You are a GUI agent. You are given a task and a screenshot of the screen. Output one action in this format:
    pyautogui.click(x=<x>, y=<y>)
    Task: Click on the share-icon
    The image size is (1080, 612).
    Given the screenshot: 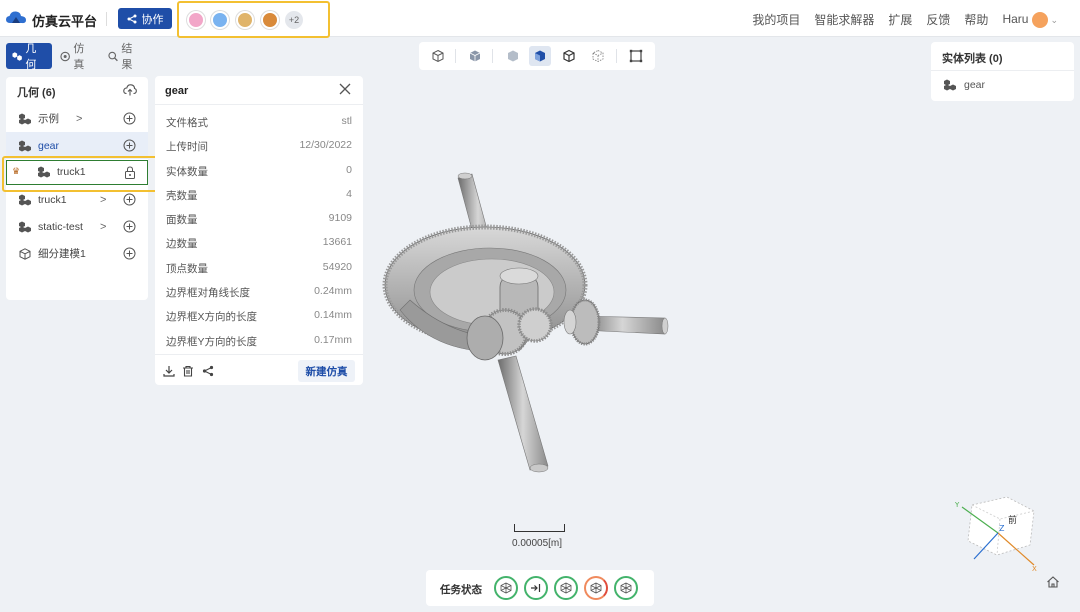 What is the action you would take?
    pyautogui.click(x=208, y=371)
    